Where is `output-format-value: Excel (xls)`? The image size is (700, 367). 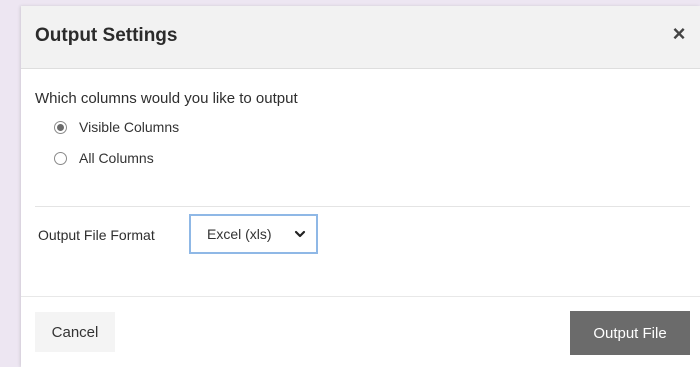
output-format-value: Excel (xls) is located at coordinates (239, 234).